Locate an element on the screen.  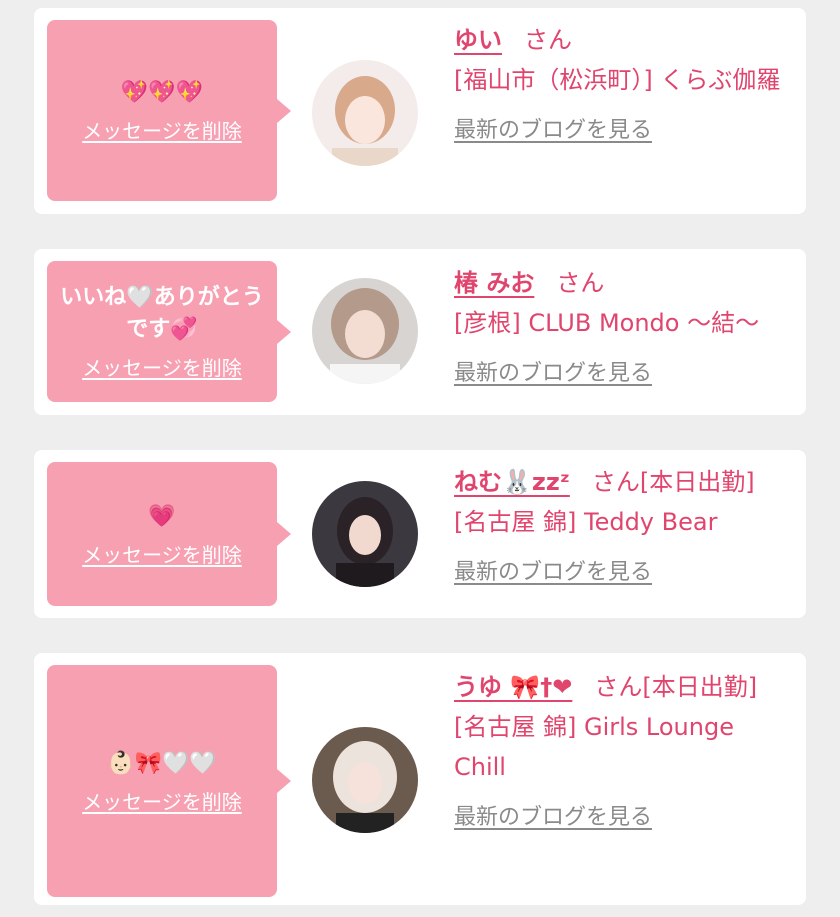
name-line: 椿 みお さん is located at coordinates (623, 283).